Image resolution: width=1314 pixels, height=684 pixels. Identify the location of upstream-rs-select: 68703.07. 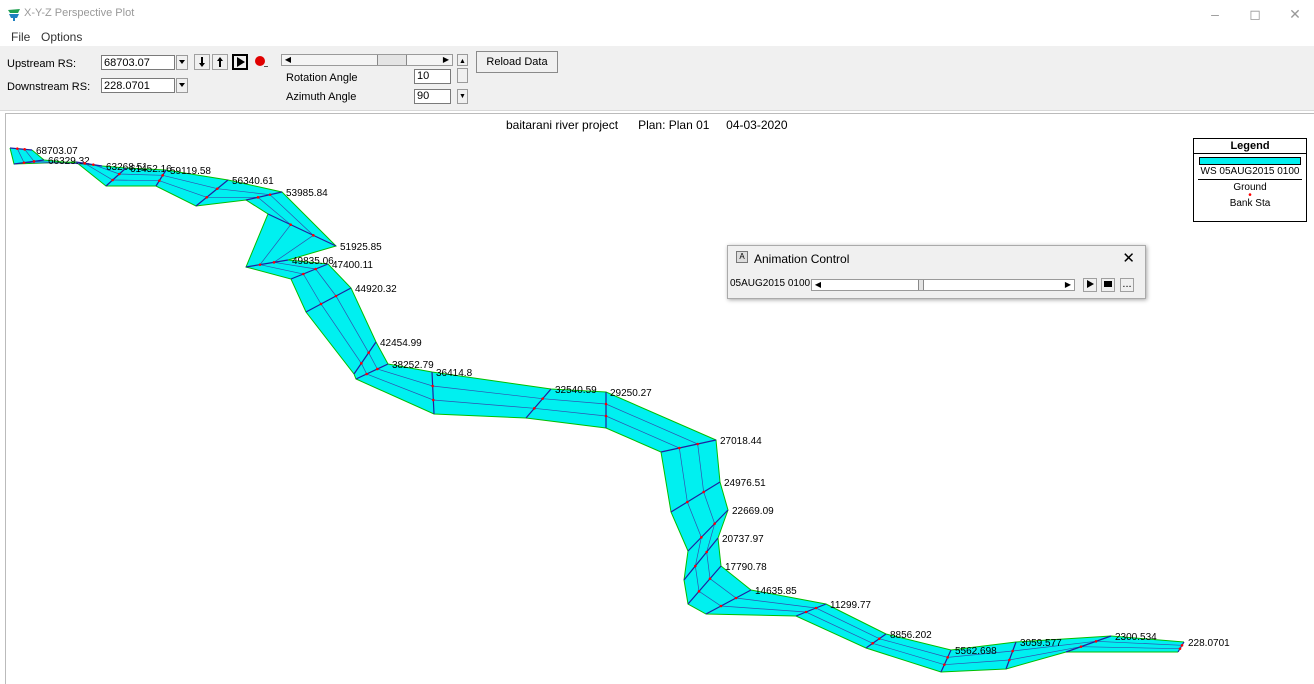
(138, 62).